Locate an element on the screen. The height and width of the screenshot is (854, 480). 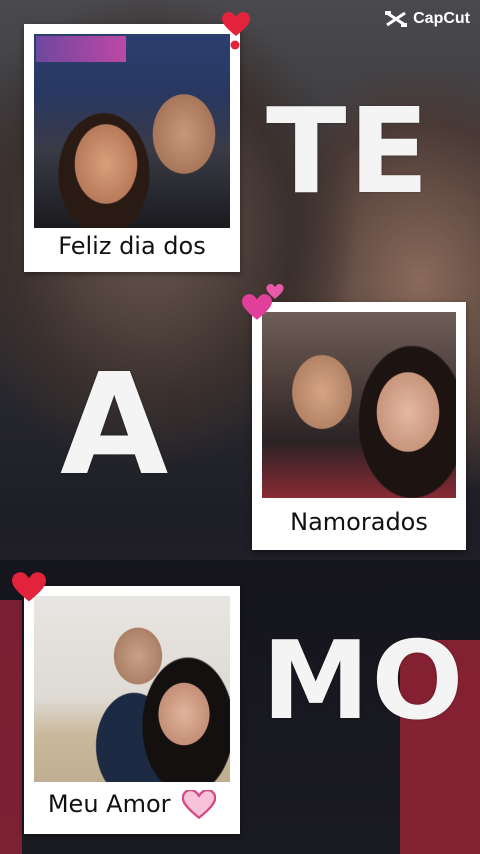
capcut-watermark: CapCut is located at coordinates (427, 19).